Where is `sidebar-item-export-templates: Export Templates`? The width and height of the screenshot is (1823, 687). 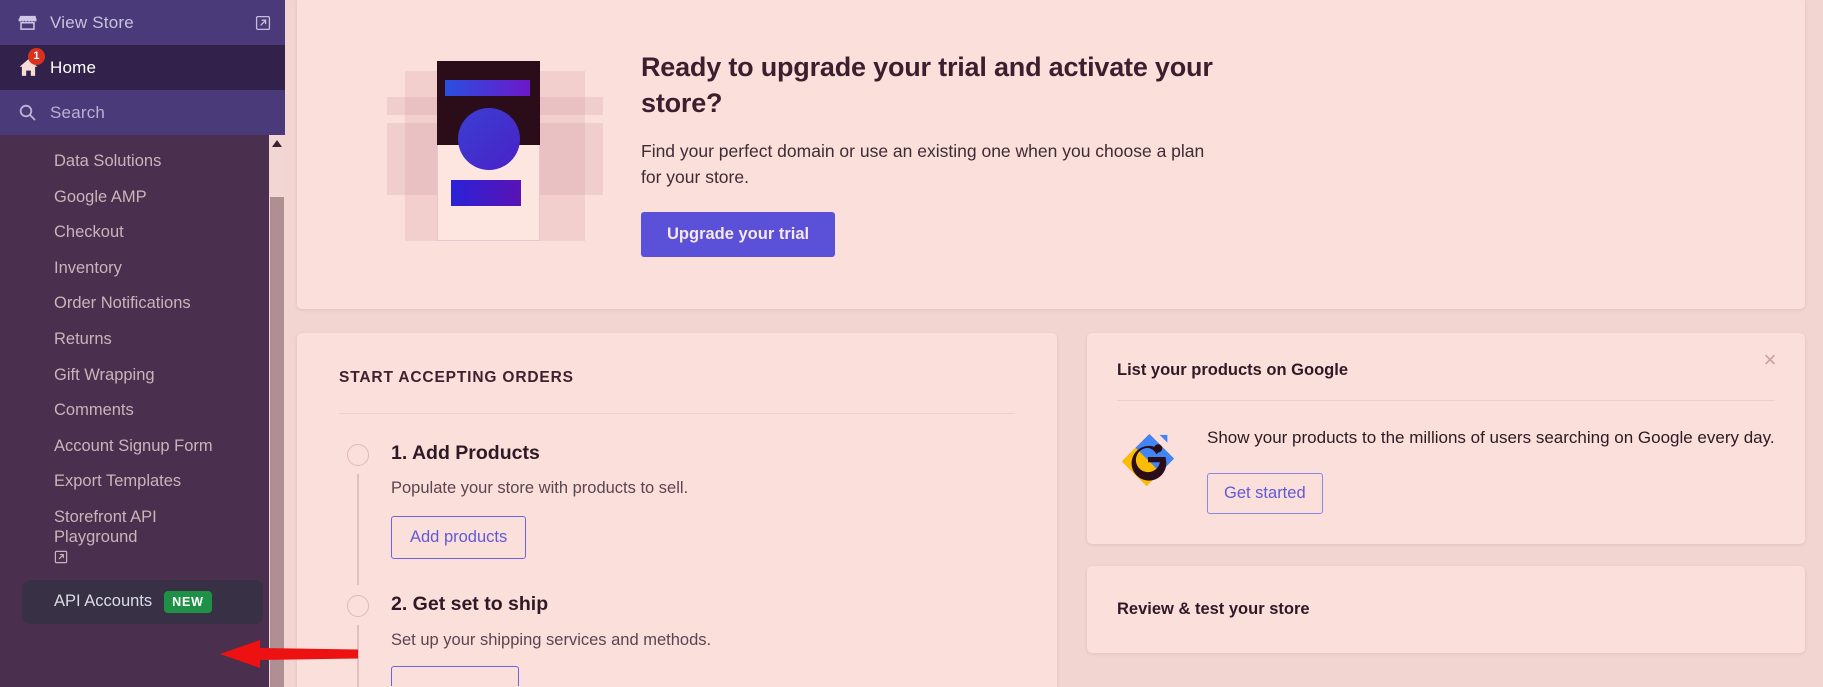
sidebar-item-export-templates: Export Templates is located at coordinates (142, 481).